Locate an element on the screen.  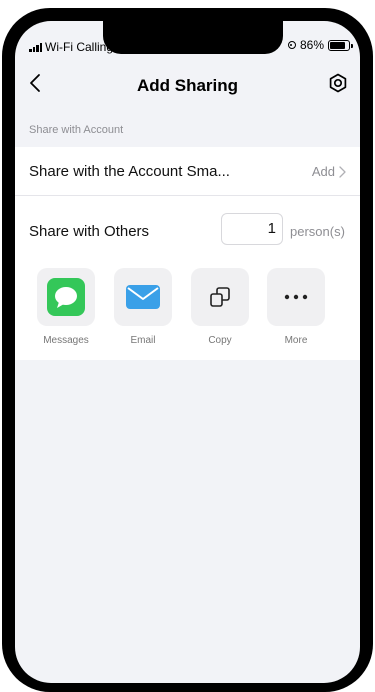
messages-tile is located at coordinates (66, 297).